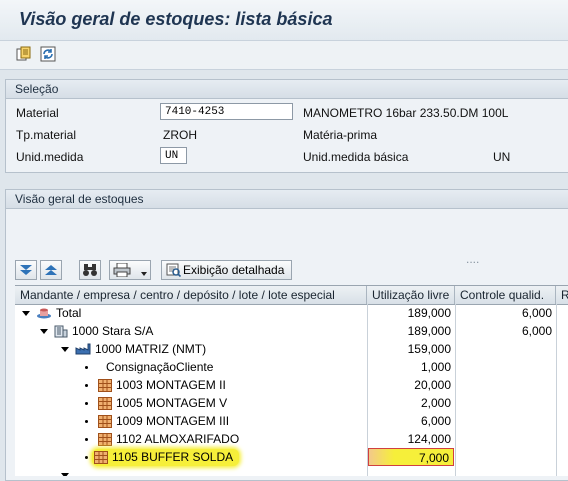 Image resolution: width=568 pixels, height=481 pixels. What do you see at coordinates (291, 421) in the screenshot?
I see `table-row: 1009 MONTAGEM III 6,000` at bounding box center [291, 421].